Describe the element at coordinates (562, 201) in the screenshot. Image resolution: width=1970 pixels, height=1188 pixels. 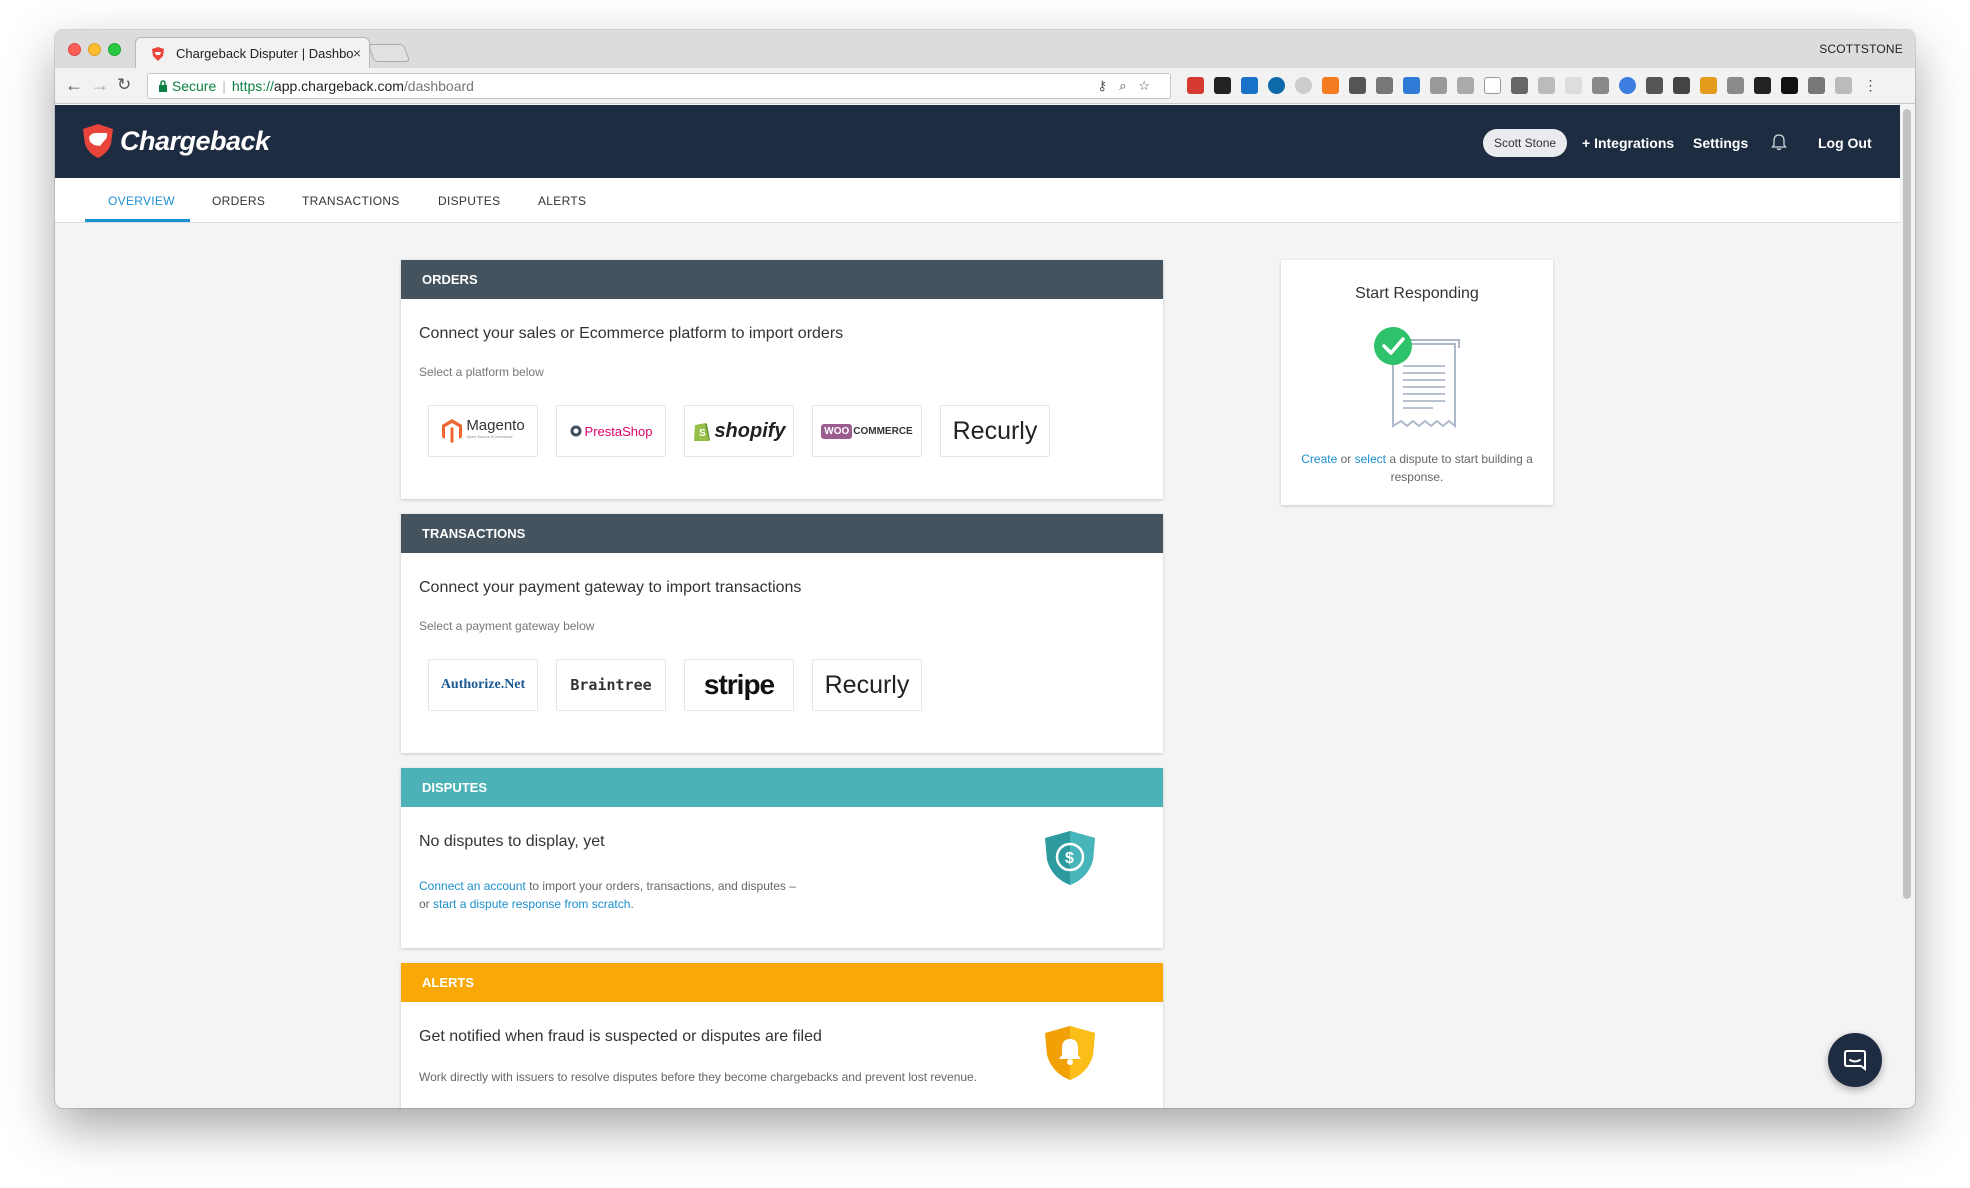
I see `tab-alerts: ALERTS` at that location.